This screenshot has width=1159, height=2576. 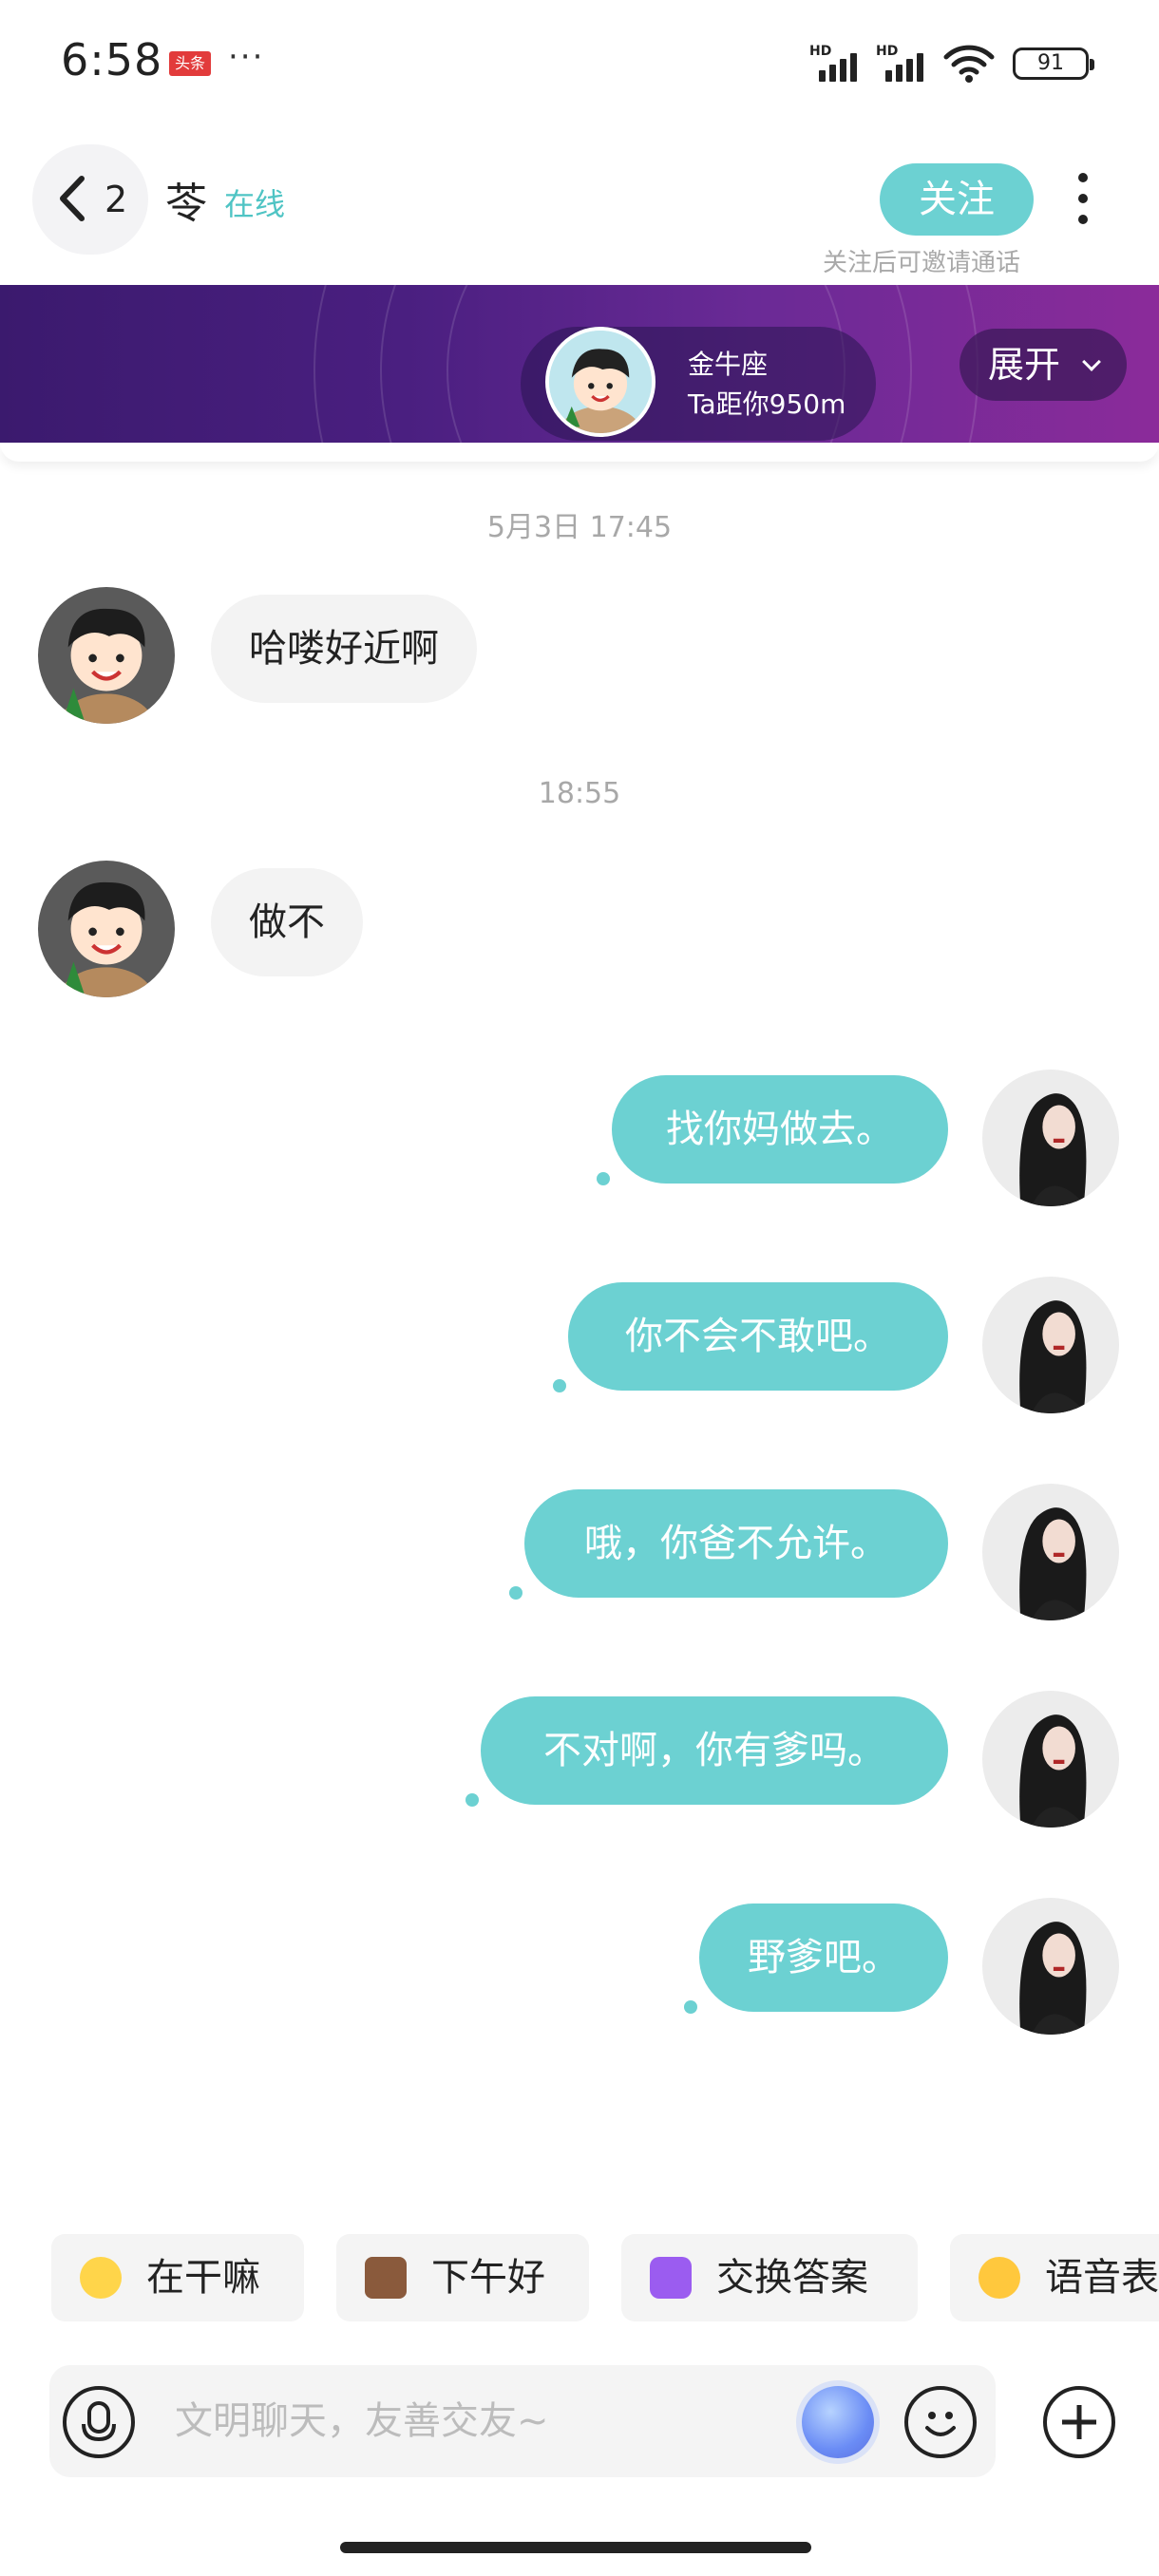 What do you see at coordinates (1024, 365) in the screenshot?
I see `expand-label: 展开` at bounding box center [1024, 365].